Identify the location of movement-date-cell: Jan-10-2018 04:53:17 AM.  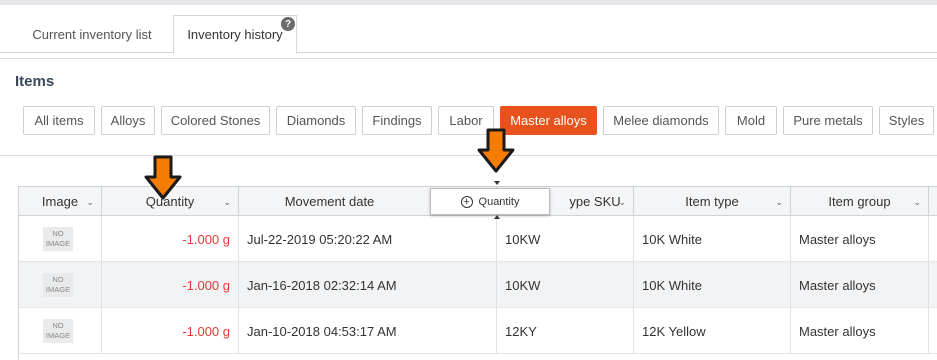
(368, 331).